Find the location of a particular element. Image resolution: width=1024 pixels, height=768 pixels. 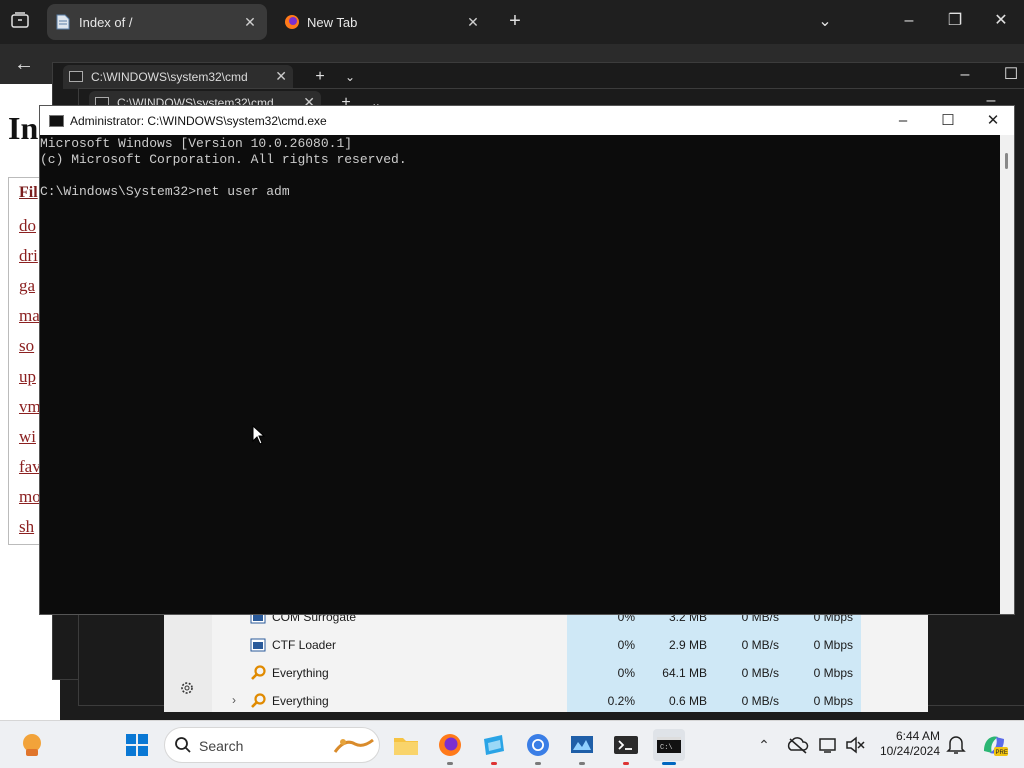

console-prompt-line: C:\Windows\System32>net user adm is located at coordinates (165, 191).